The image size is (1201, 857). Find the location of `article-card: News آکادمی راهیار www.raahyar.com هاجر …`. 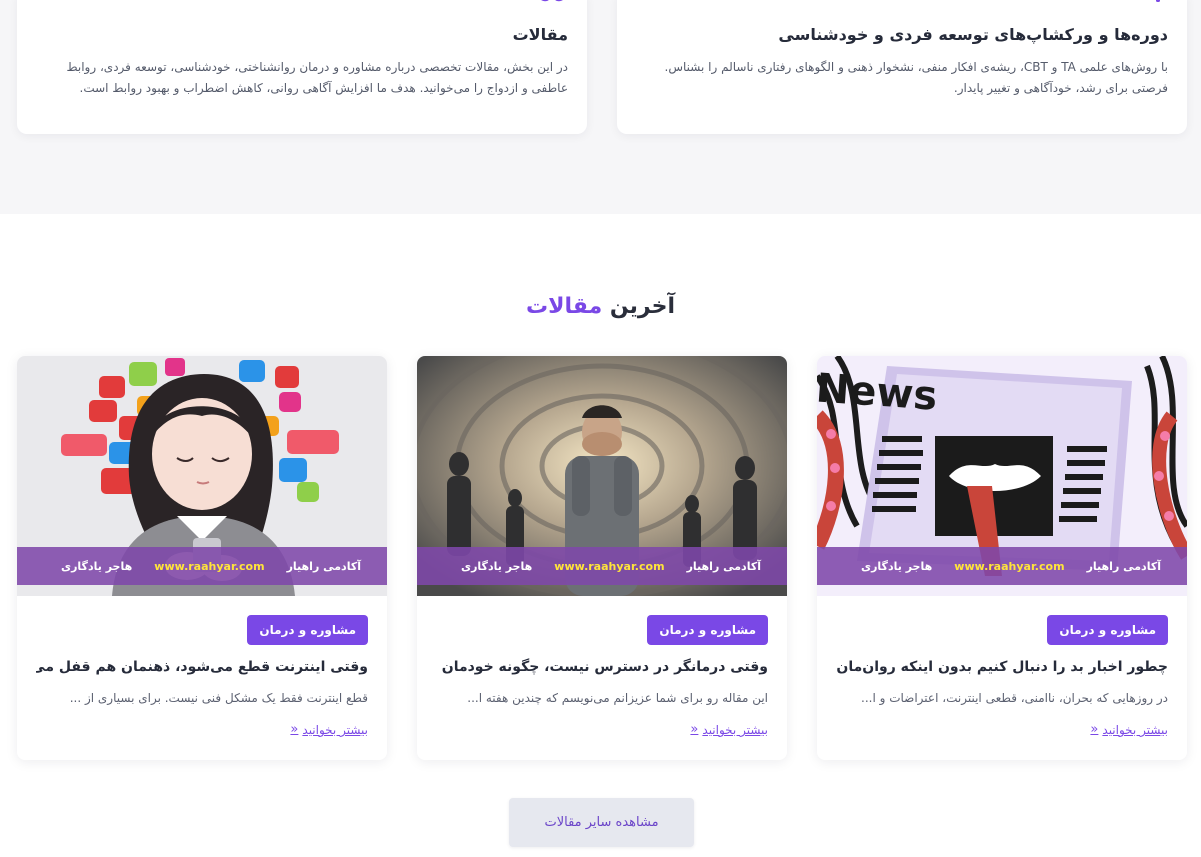

article-card: News آکادمی راهیار www.raahyar.com هاجر … is located at coordinates (1002, 558).